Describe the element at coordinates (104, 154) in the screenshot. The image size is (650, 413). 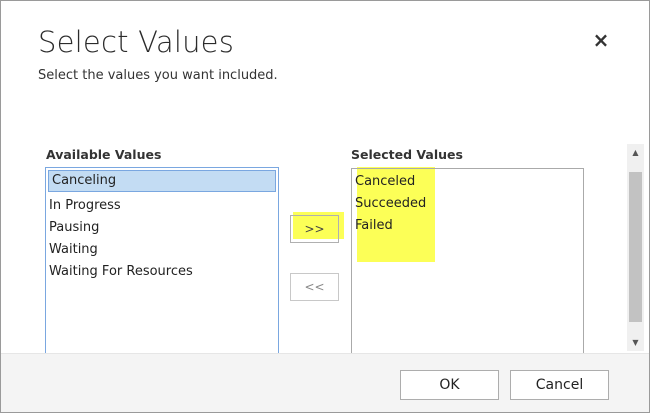
I see `available-values-label: Available Values` at that location.